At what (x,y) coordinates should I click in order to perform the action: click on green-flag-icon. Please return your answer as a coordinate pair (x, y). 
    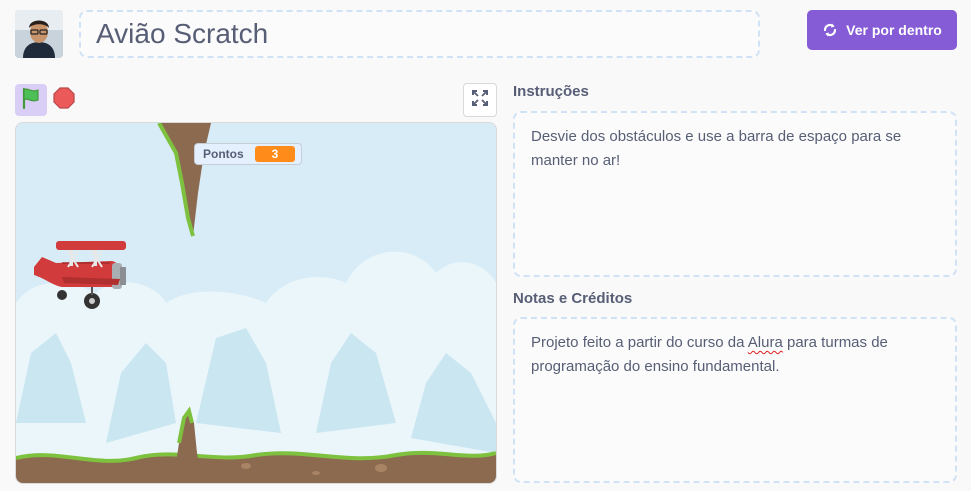
    Looking at the image, I should click on (31, 100).